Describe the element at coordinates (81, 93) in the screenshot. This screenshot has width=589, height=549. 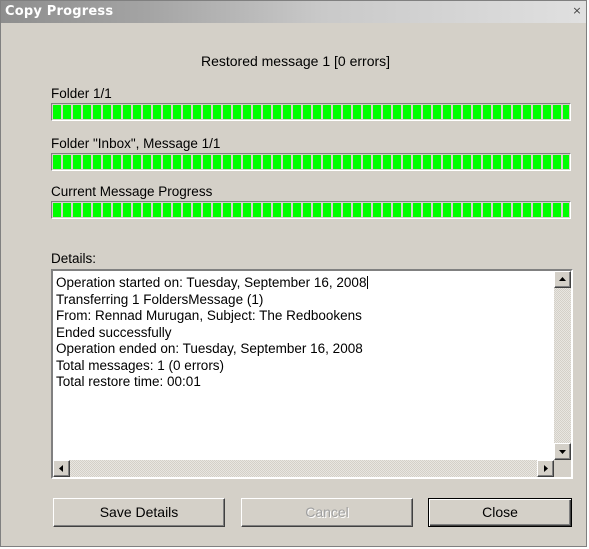
I see `folder-progress-label: Folder 1/1` at that location.